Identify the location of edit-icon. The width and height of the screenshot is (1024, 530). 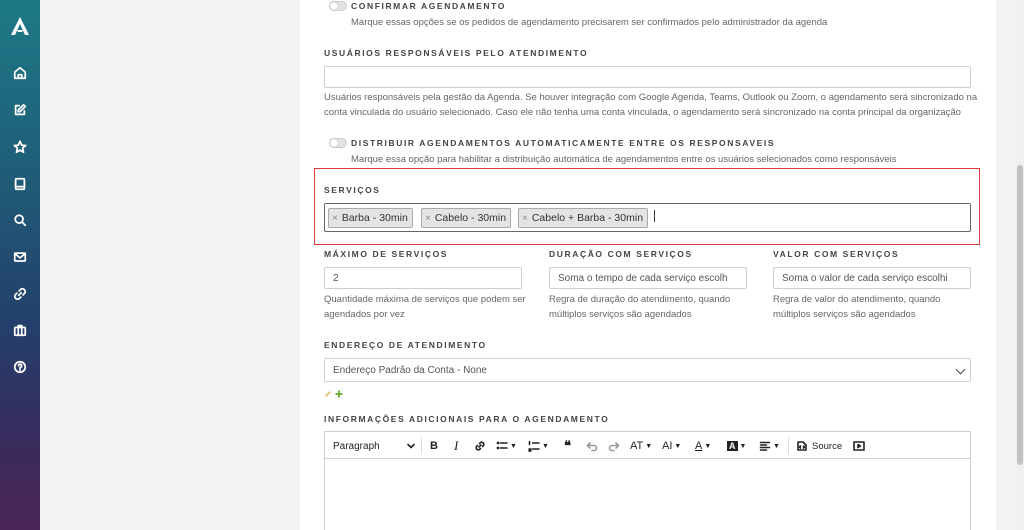
(20, 110).